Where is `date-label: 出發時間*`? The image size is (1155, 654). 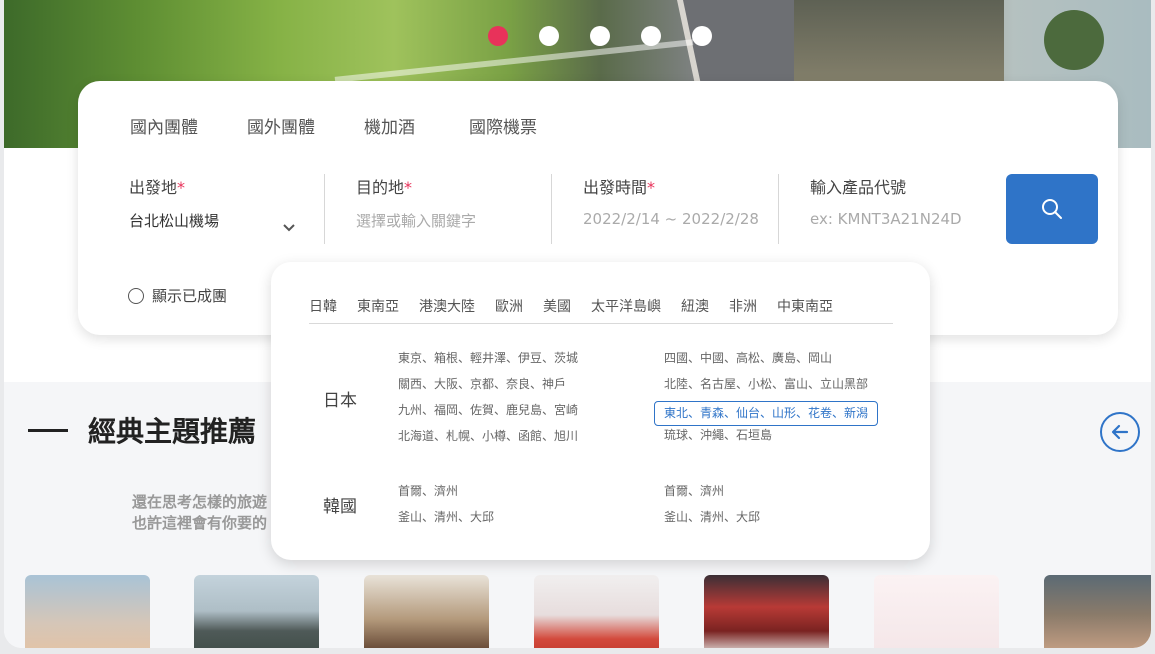 date-label: 出發時間* is located at coordinates (678, 186).